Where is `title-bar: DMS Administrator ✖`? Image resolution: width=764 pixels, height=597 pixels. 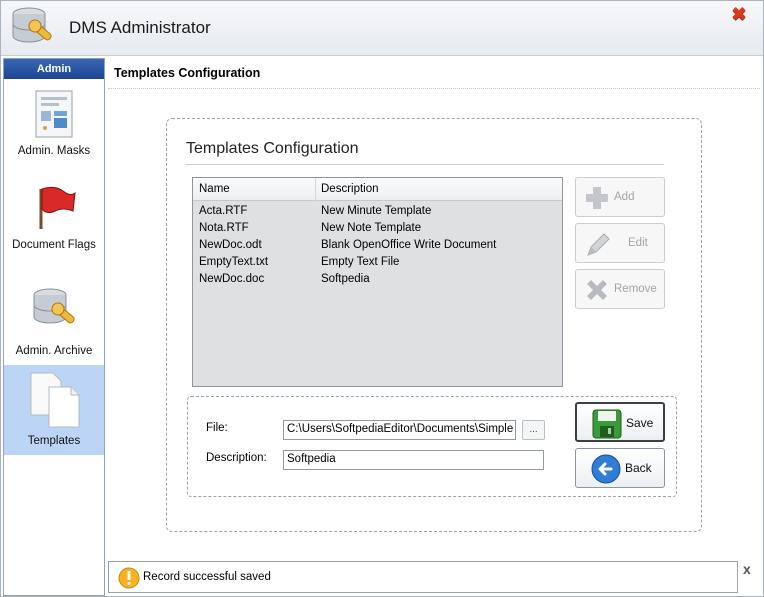
title-bar: DMS Administrator ✖ is located at coordinates (382, 28).